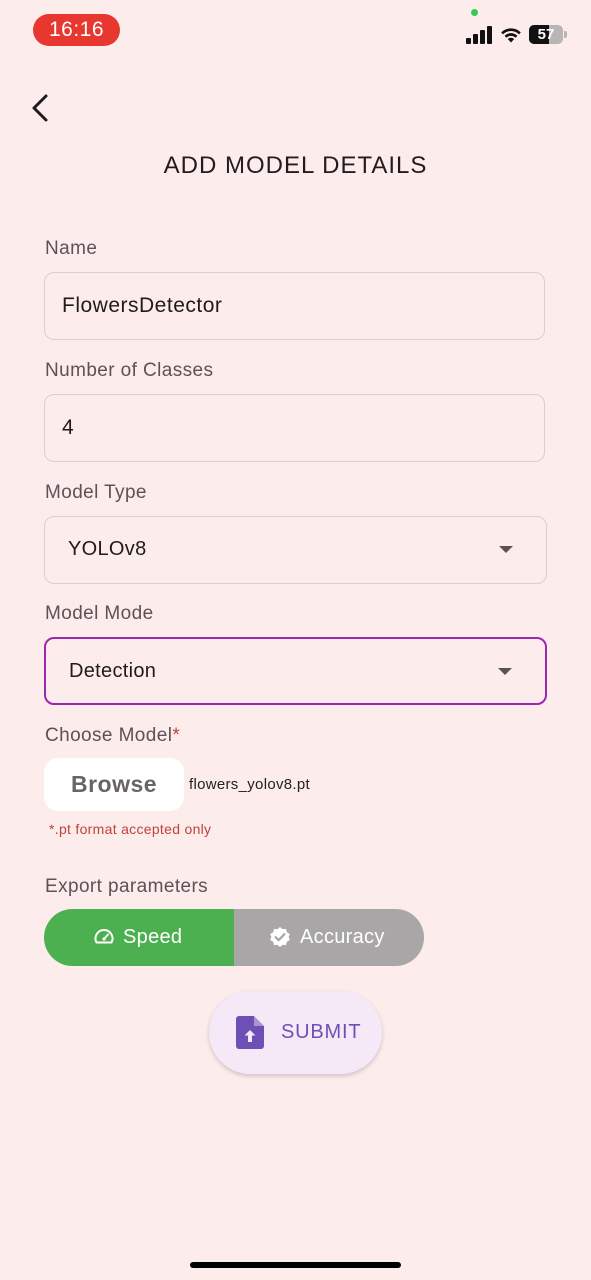 This screenshot has width=591, height=1280. I want to click on num-classes-input: 4, so click(294, 428).